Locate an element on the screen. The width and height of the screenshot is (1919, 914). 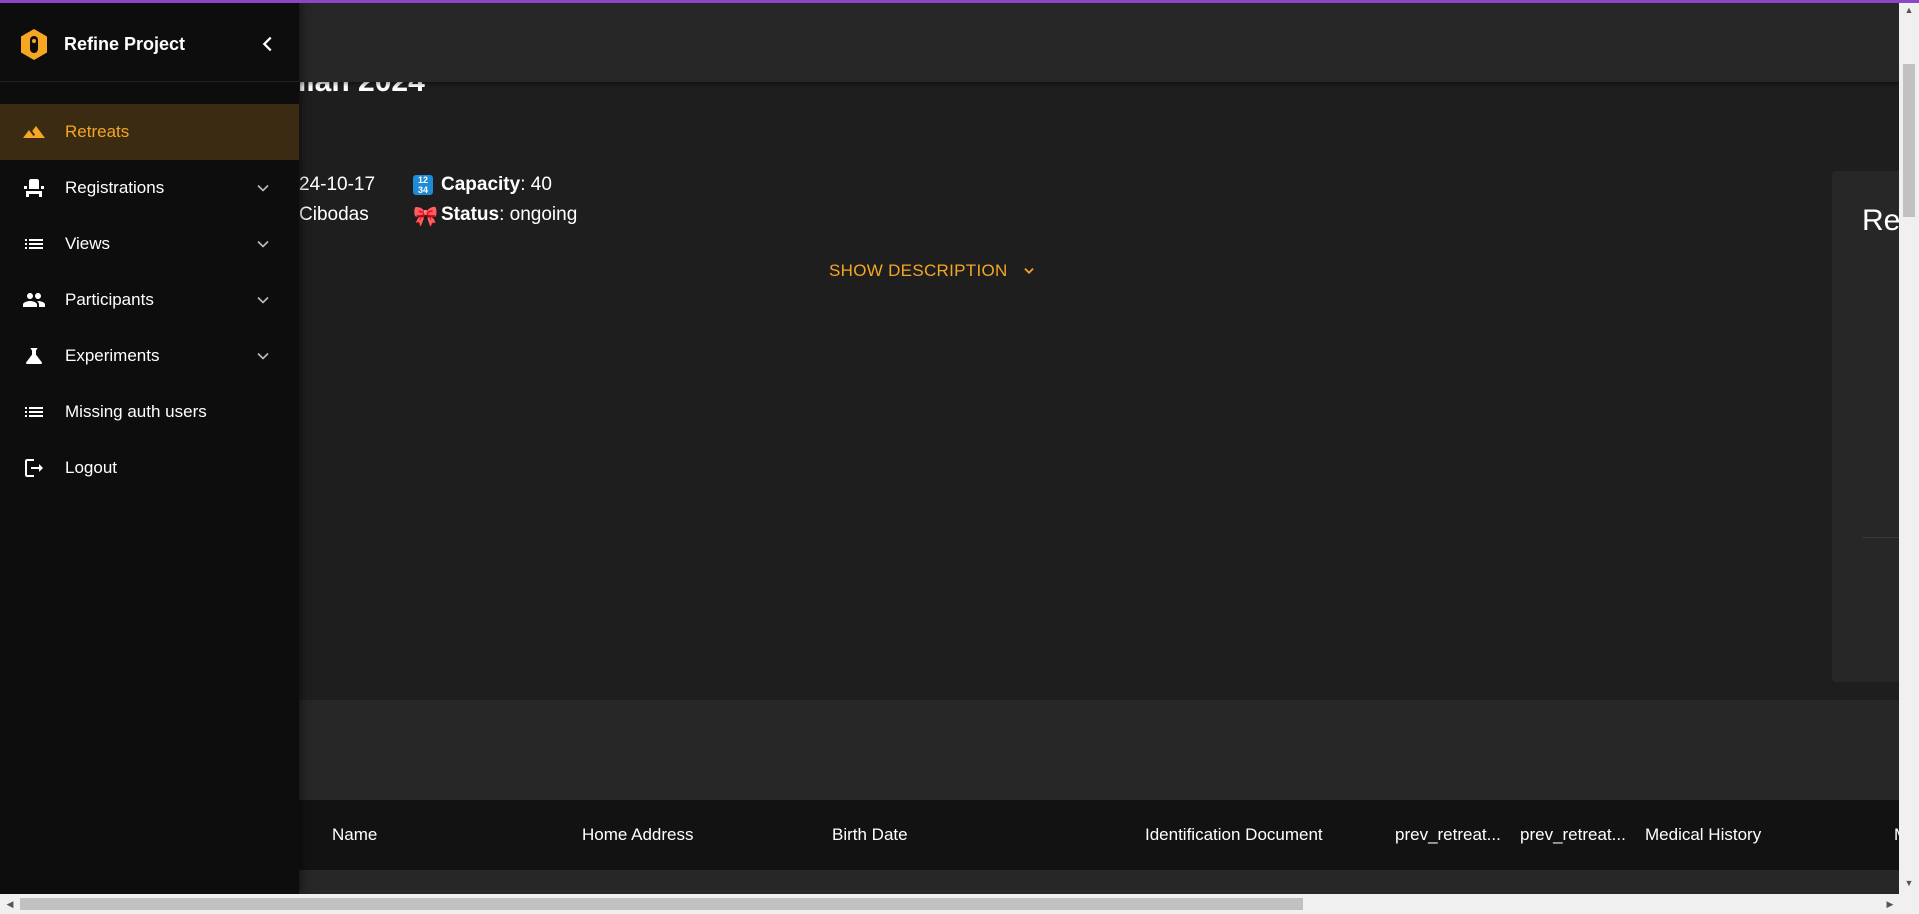
sidebar-item-label: Retreats is located at coordinates (97, 131).